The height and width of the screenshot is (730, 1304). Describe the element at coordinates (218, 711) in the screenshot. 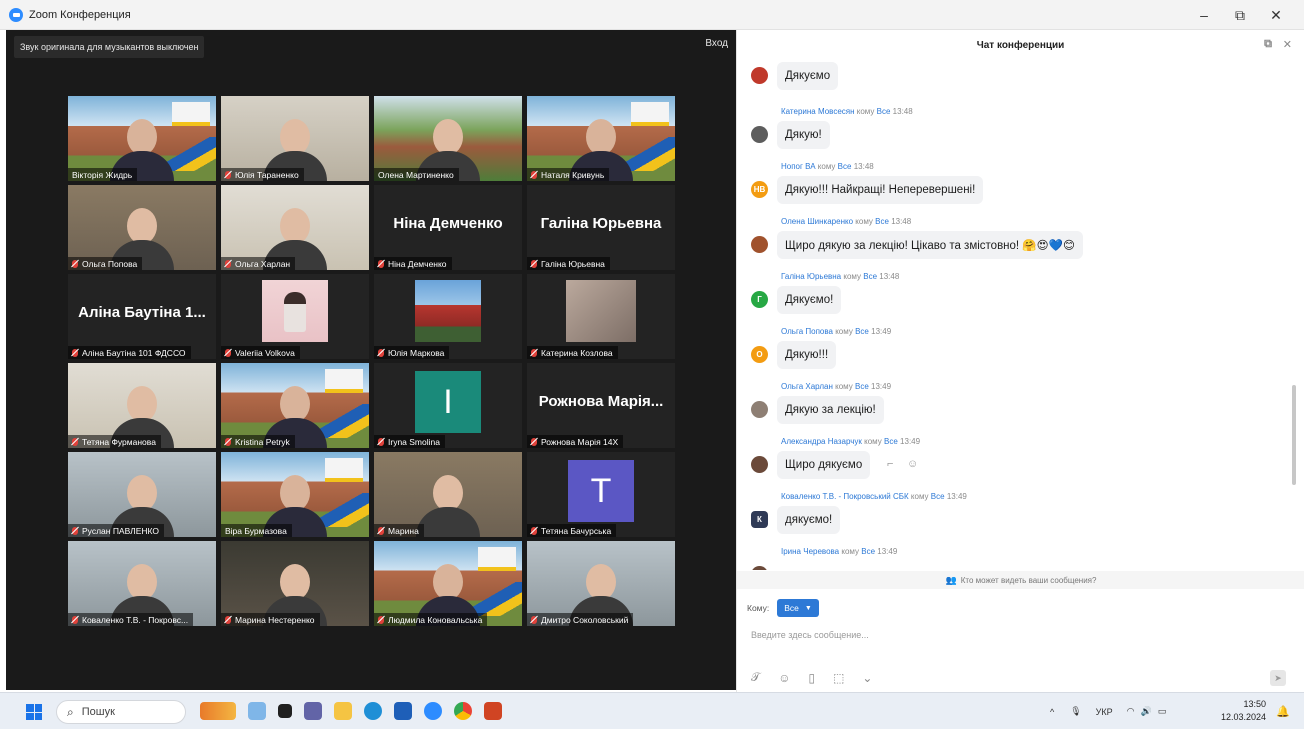

I see `widgets-icon` at that location.